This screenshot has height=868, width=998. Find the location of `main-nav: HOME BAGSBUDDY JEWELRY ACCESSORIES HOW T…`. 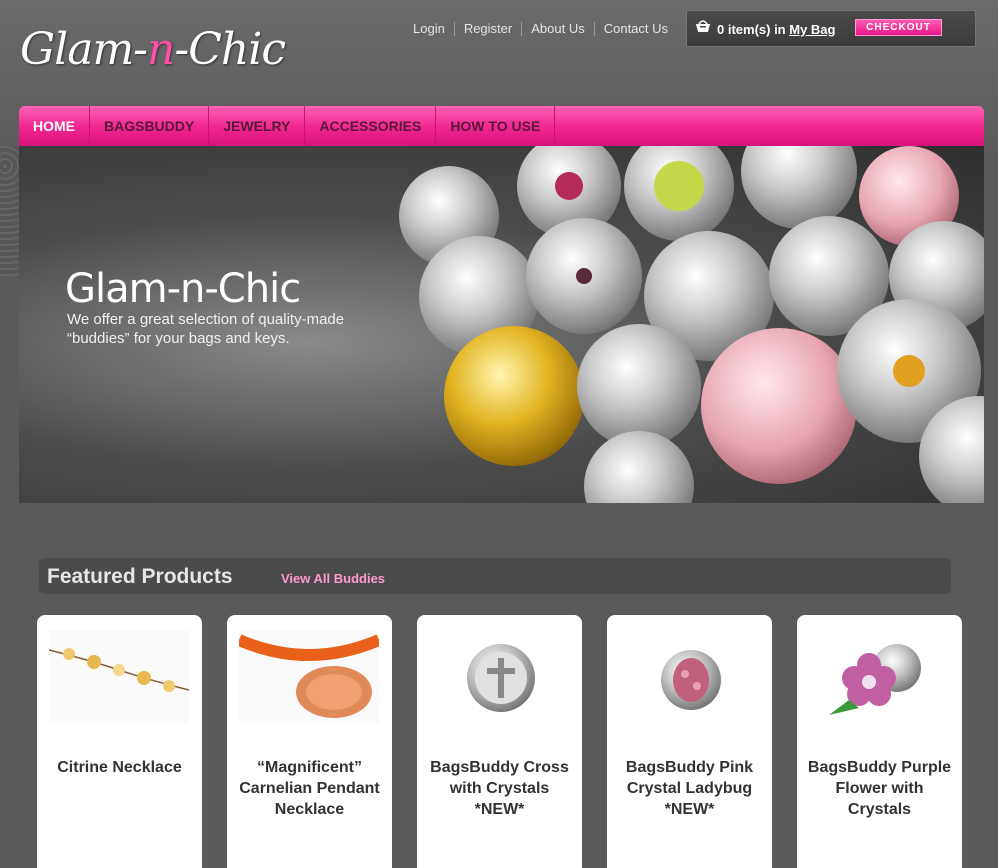

main-nav: HOME BAGSBUDDY JEWELRY ACCESSORIES HOW T… is located at coordinates (501, 126).